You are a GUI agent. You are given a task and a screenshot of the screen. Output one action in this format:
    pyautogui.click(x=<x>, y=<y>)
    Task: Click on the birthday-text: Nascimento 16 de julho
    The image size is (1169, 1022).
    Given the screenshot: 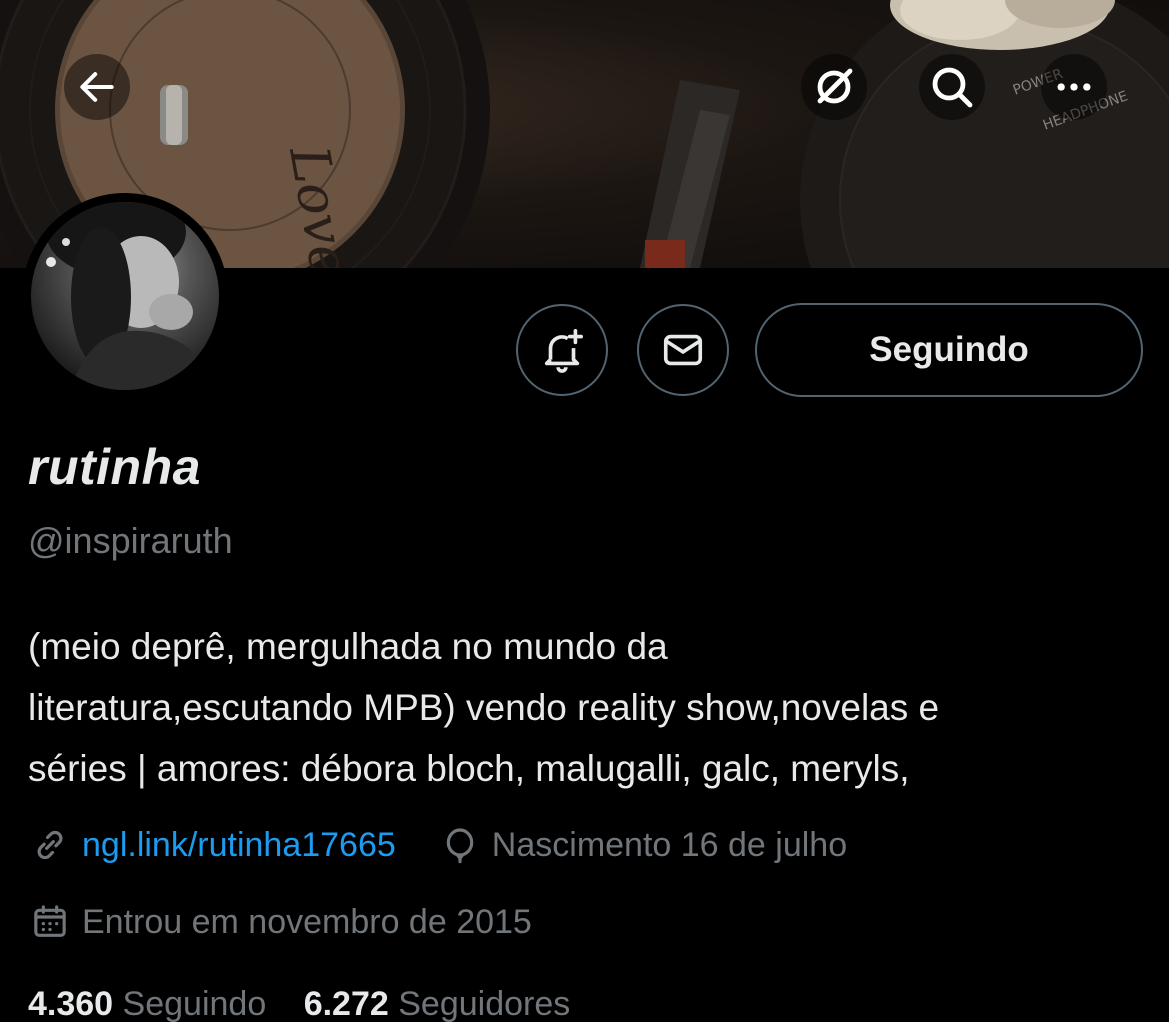 What is the action you would take?
    pyautogui.click(x=669, y=844)
    